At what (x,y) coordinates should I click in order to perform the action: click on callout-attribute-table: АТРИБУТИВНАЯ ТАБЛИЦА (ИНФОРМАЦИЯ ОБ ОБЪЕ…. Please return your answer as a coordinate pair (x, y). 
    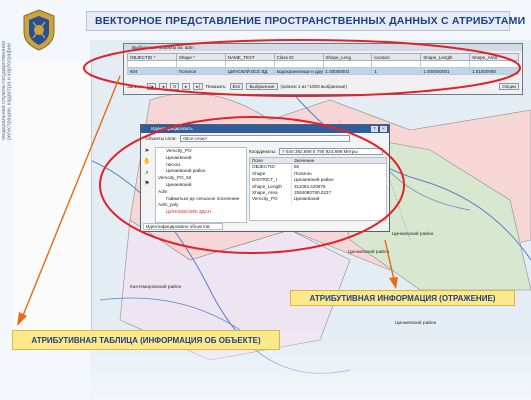
    Looking at the image, I should click on (146, 340).